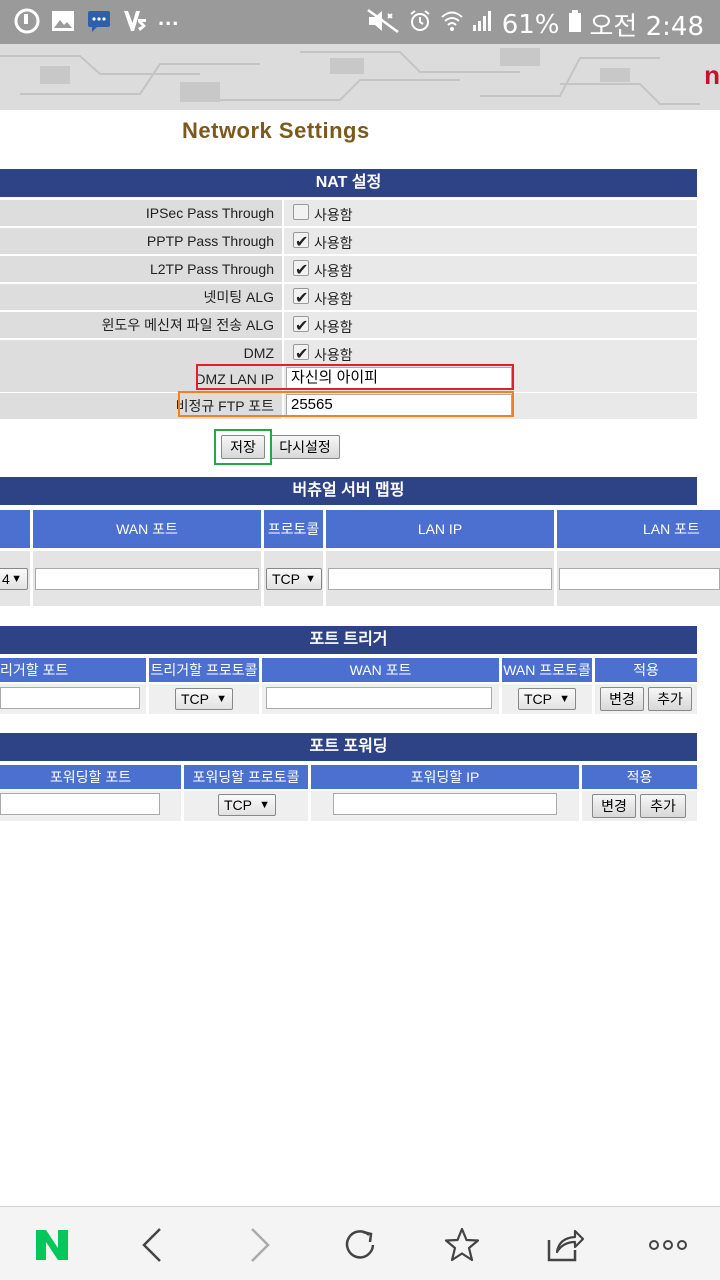  I want to click on nat-row-dmz: DMZ 사용함, so click(348, 353).